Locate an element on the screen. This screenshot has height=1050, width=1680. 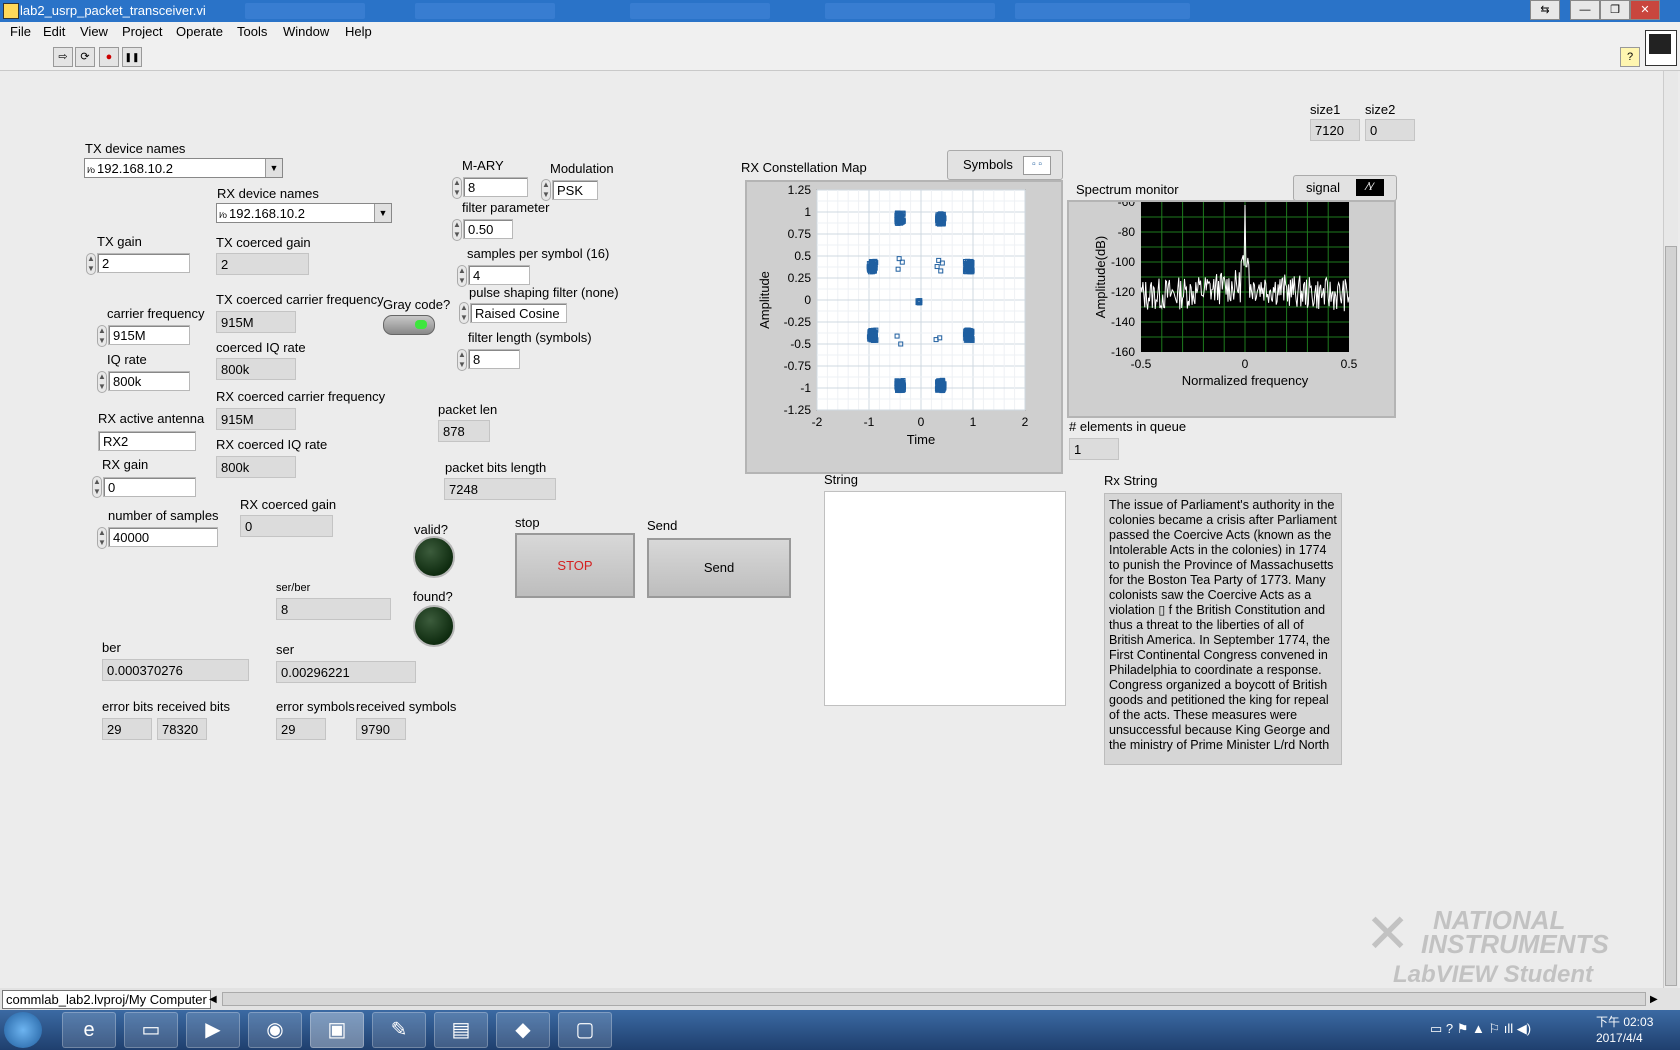
stop-button: STOP is located at coordinates (575, 565).